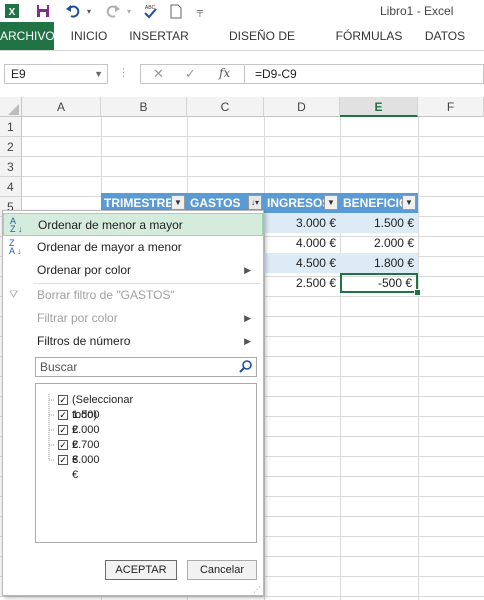  Describe the element at coordinates (302, 263) in the screenshot. I see `cell-d8: 4.500 €` at that location.